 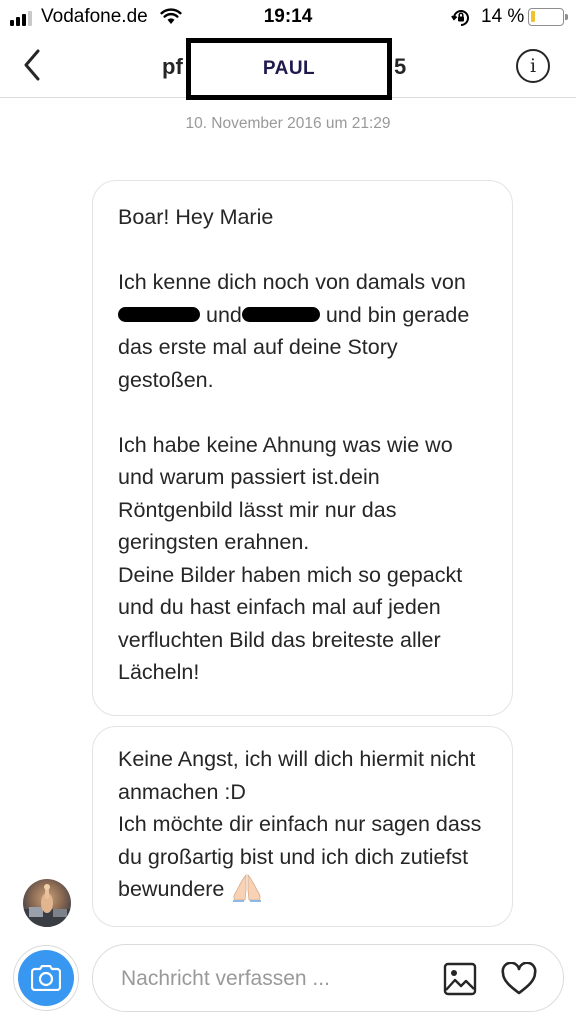 I want to click on message-timestamp: 10. November 2016 um 21:29, so click(x=288, y=123).